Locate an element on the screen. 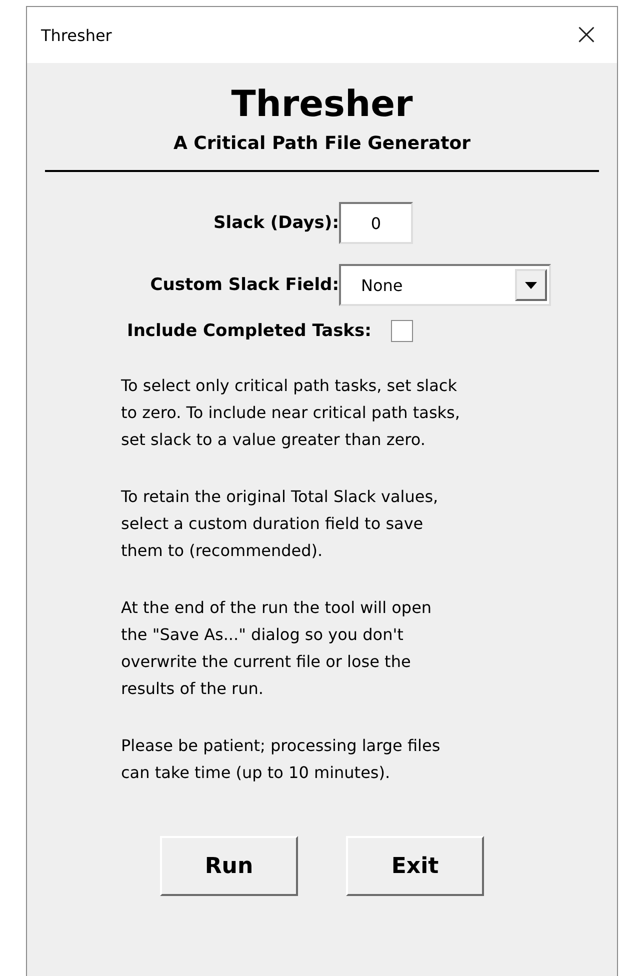 The width and height of the screenshot is (625, 976). run-button: Run is located at coordinates (229, 866).